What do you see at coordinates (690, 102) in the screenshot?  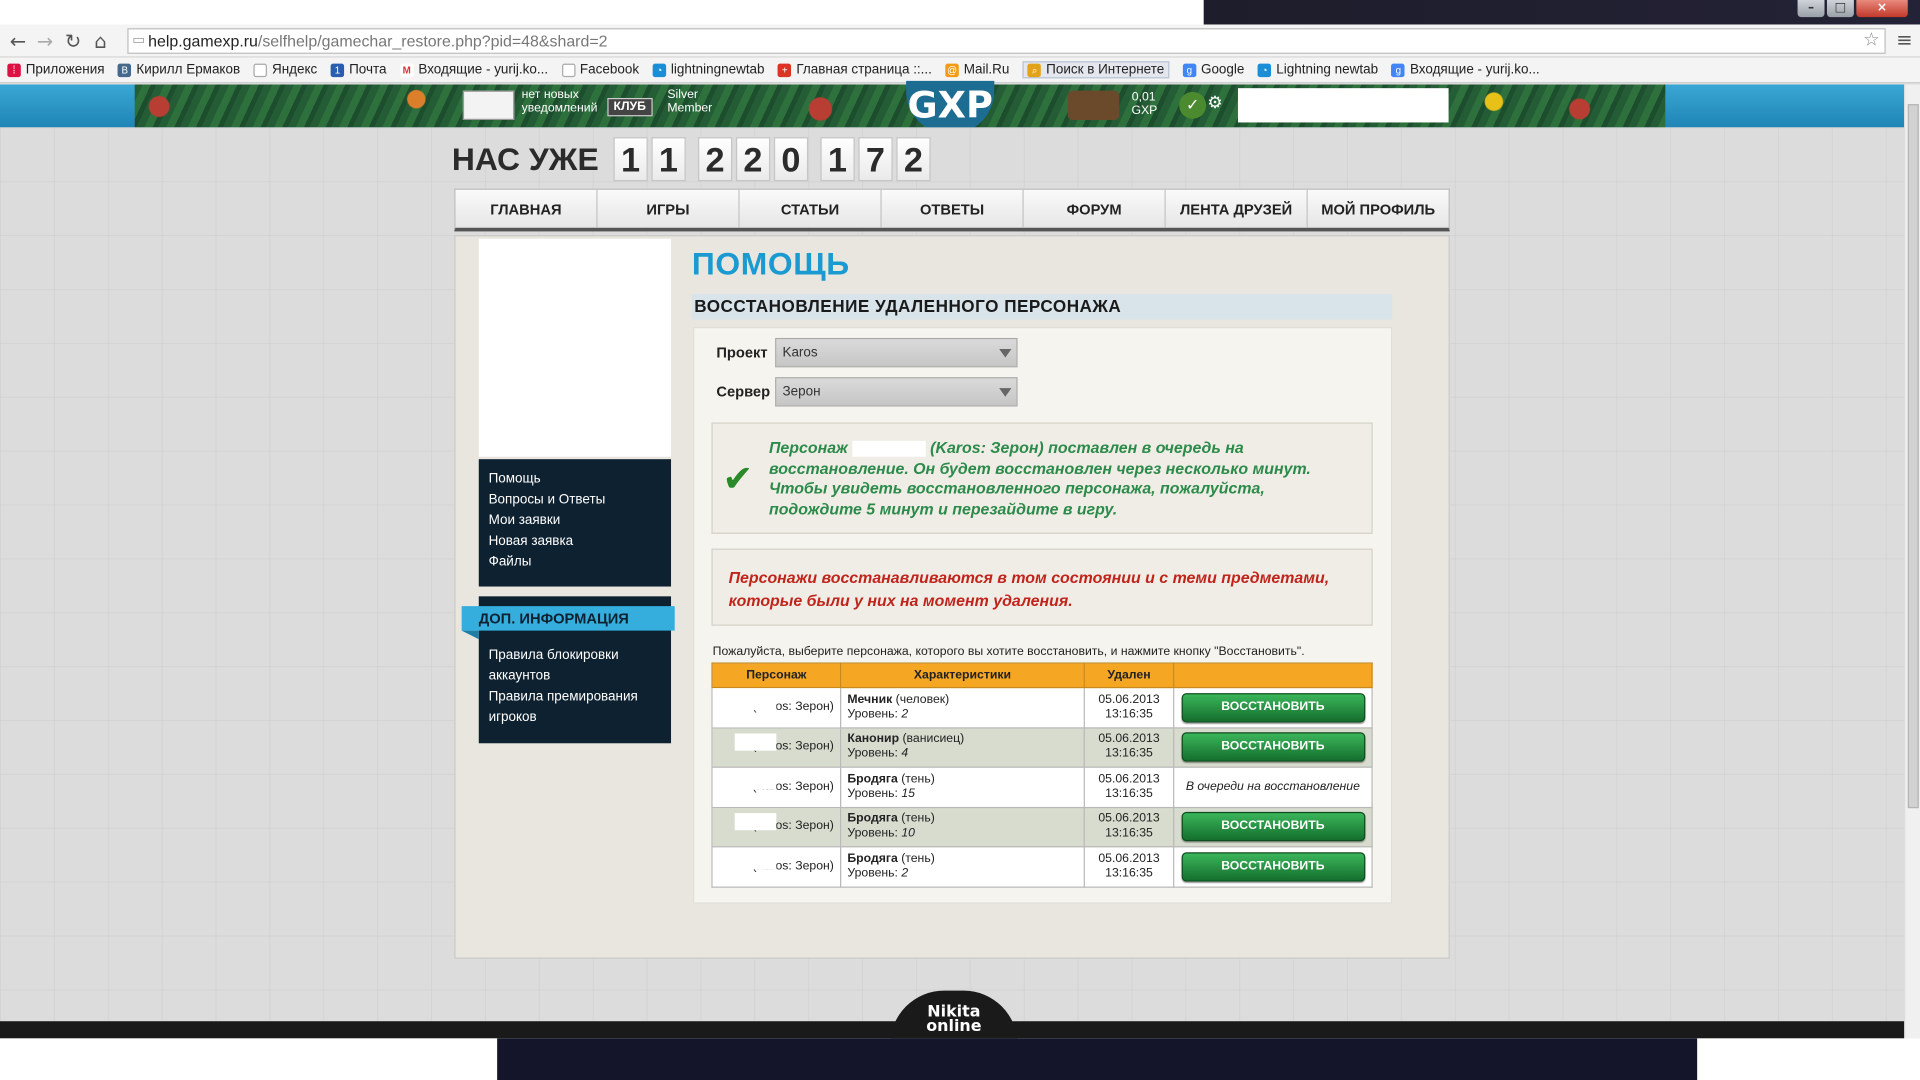 I see `membership-text: Silver Member` at bounding box center [690, 102].